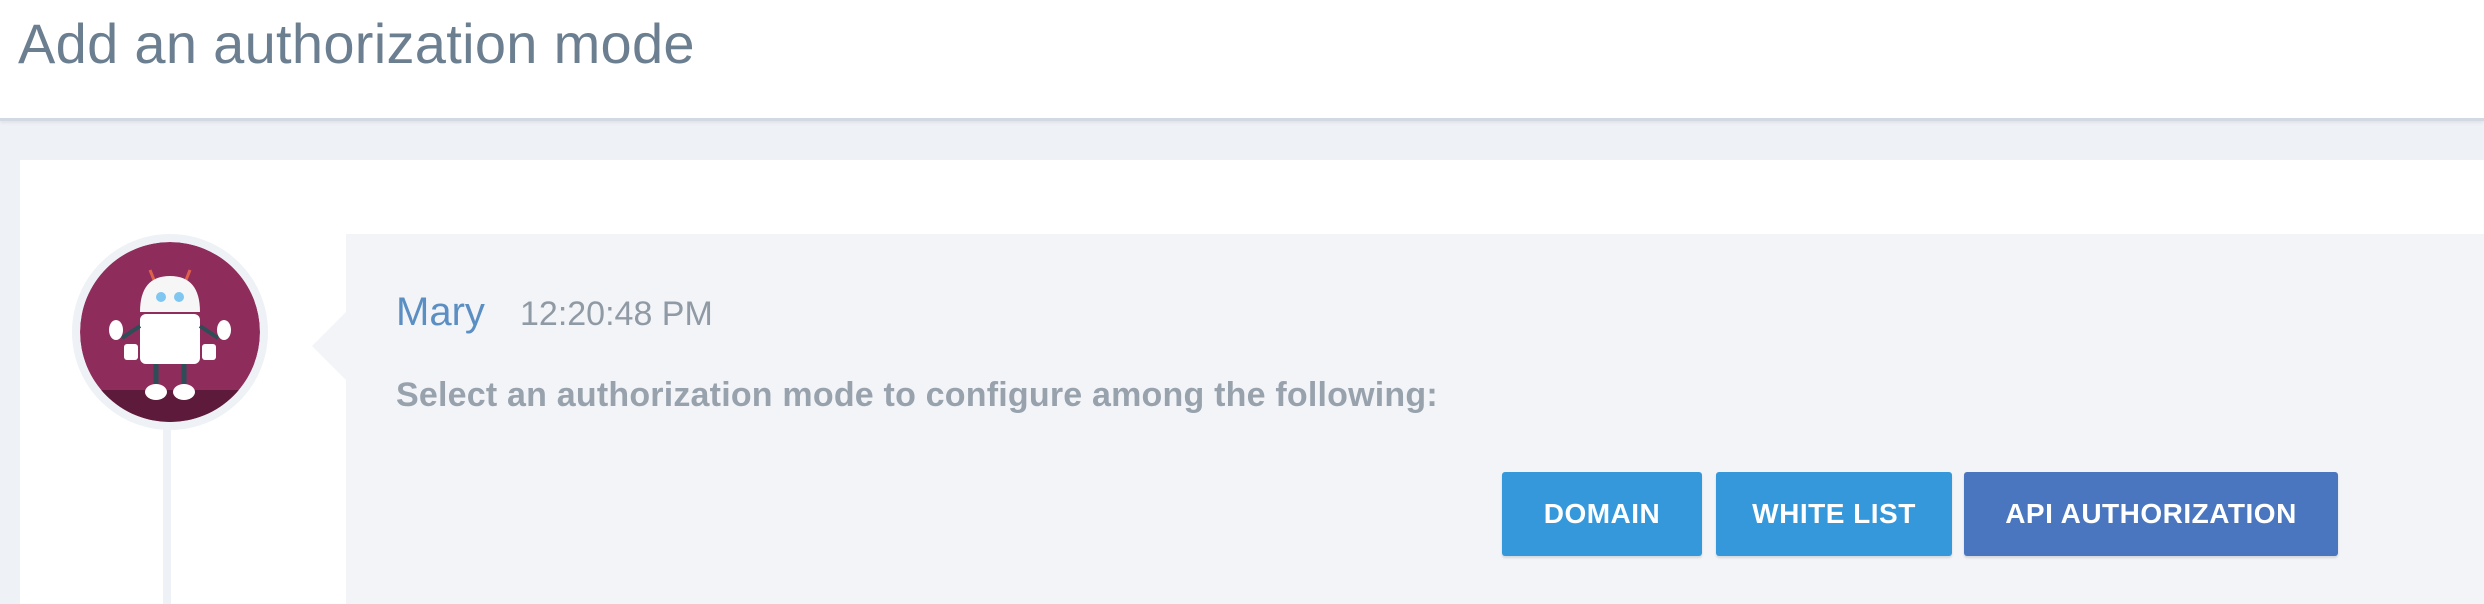 The width and height of the screenshot is (2484, 604). I want to click on message-pointer, so click(329, 346).